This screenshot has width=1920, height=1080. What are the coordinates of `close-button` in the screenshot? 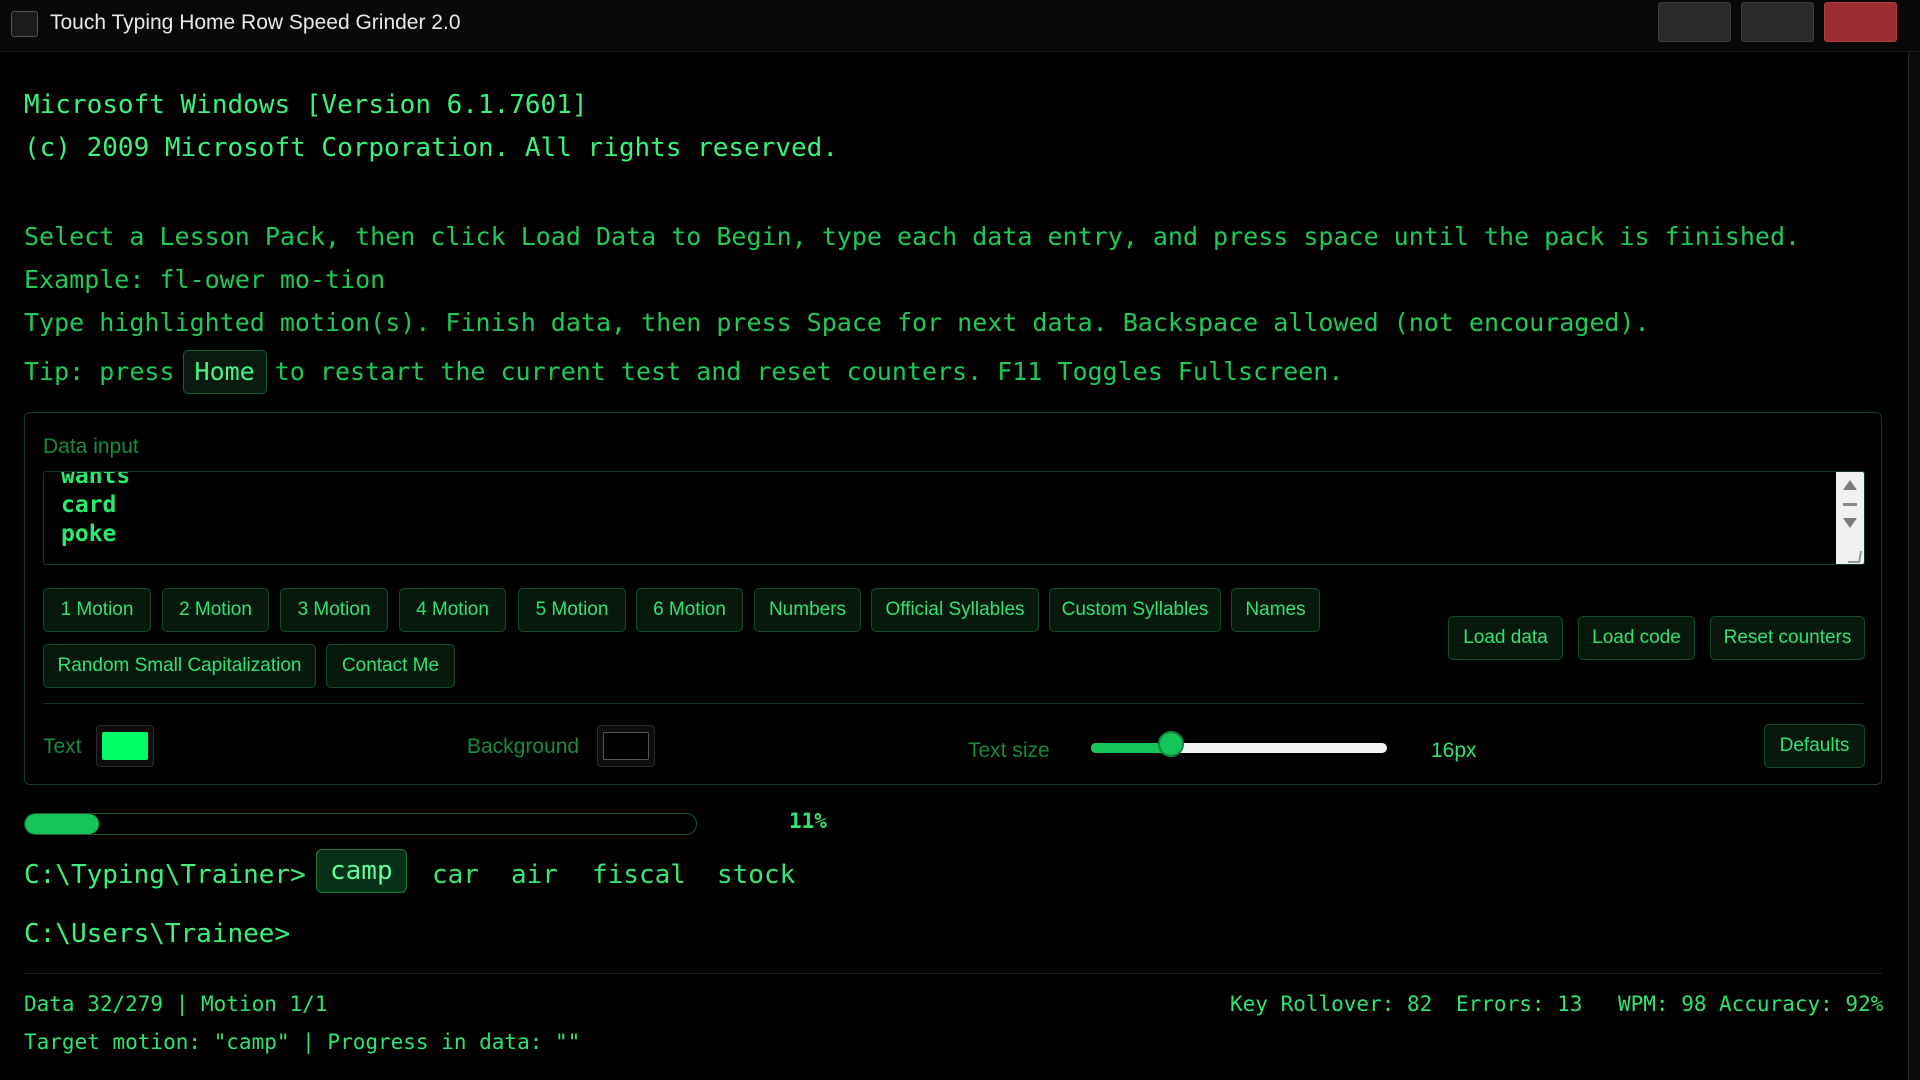 It's located at (1860, 22).